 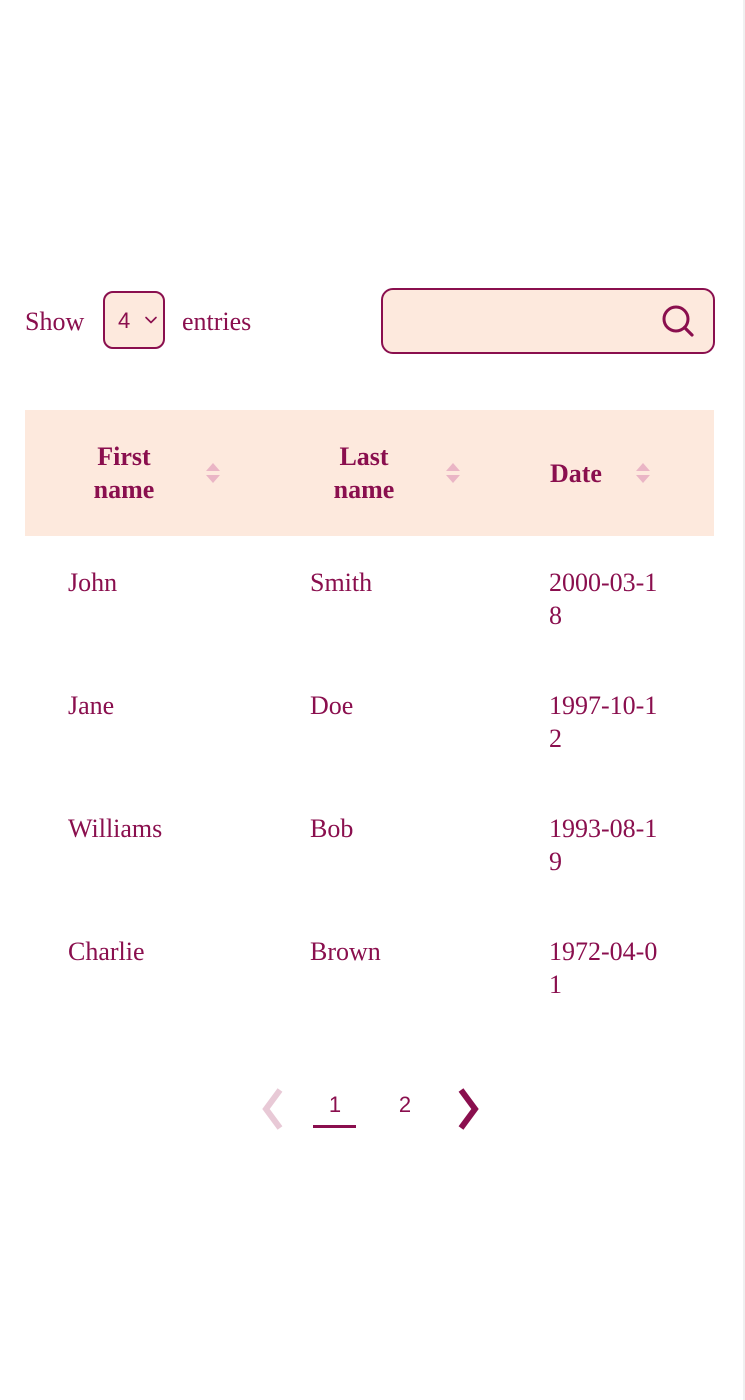 What do you see at coordinates (332, 828) in the screenshot?
I see `cell-last-name: Bob` at bounding box center [332, 828].